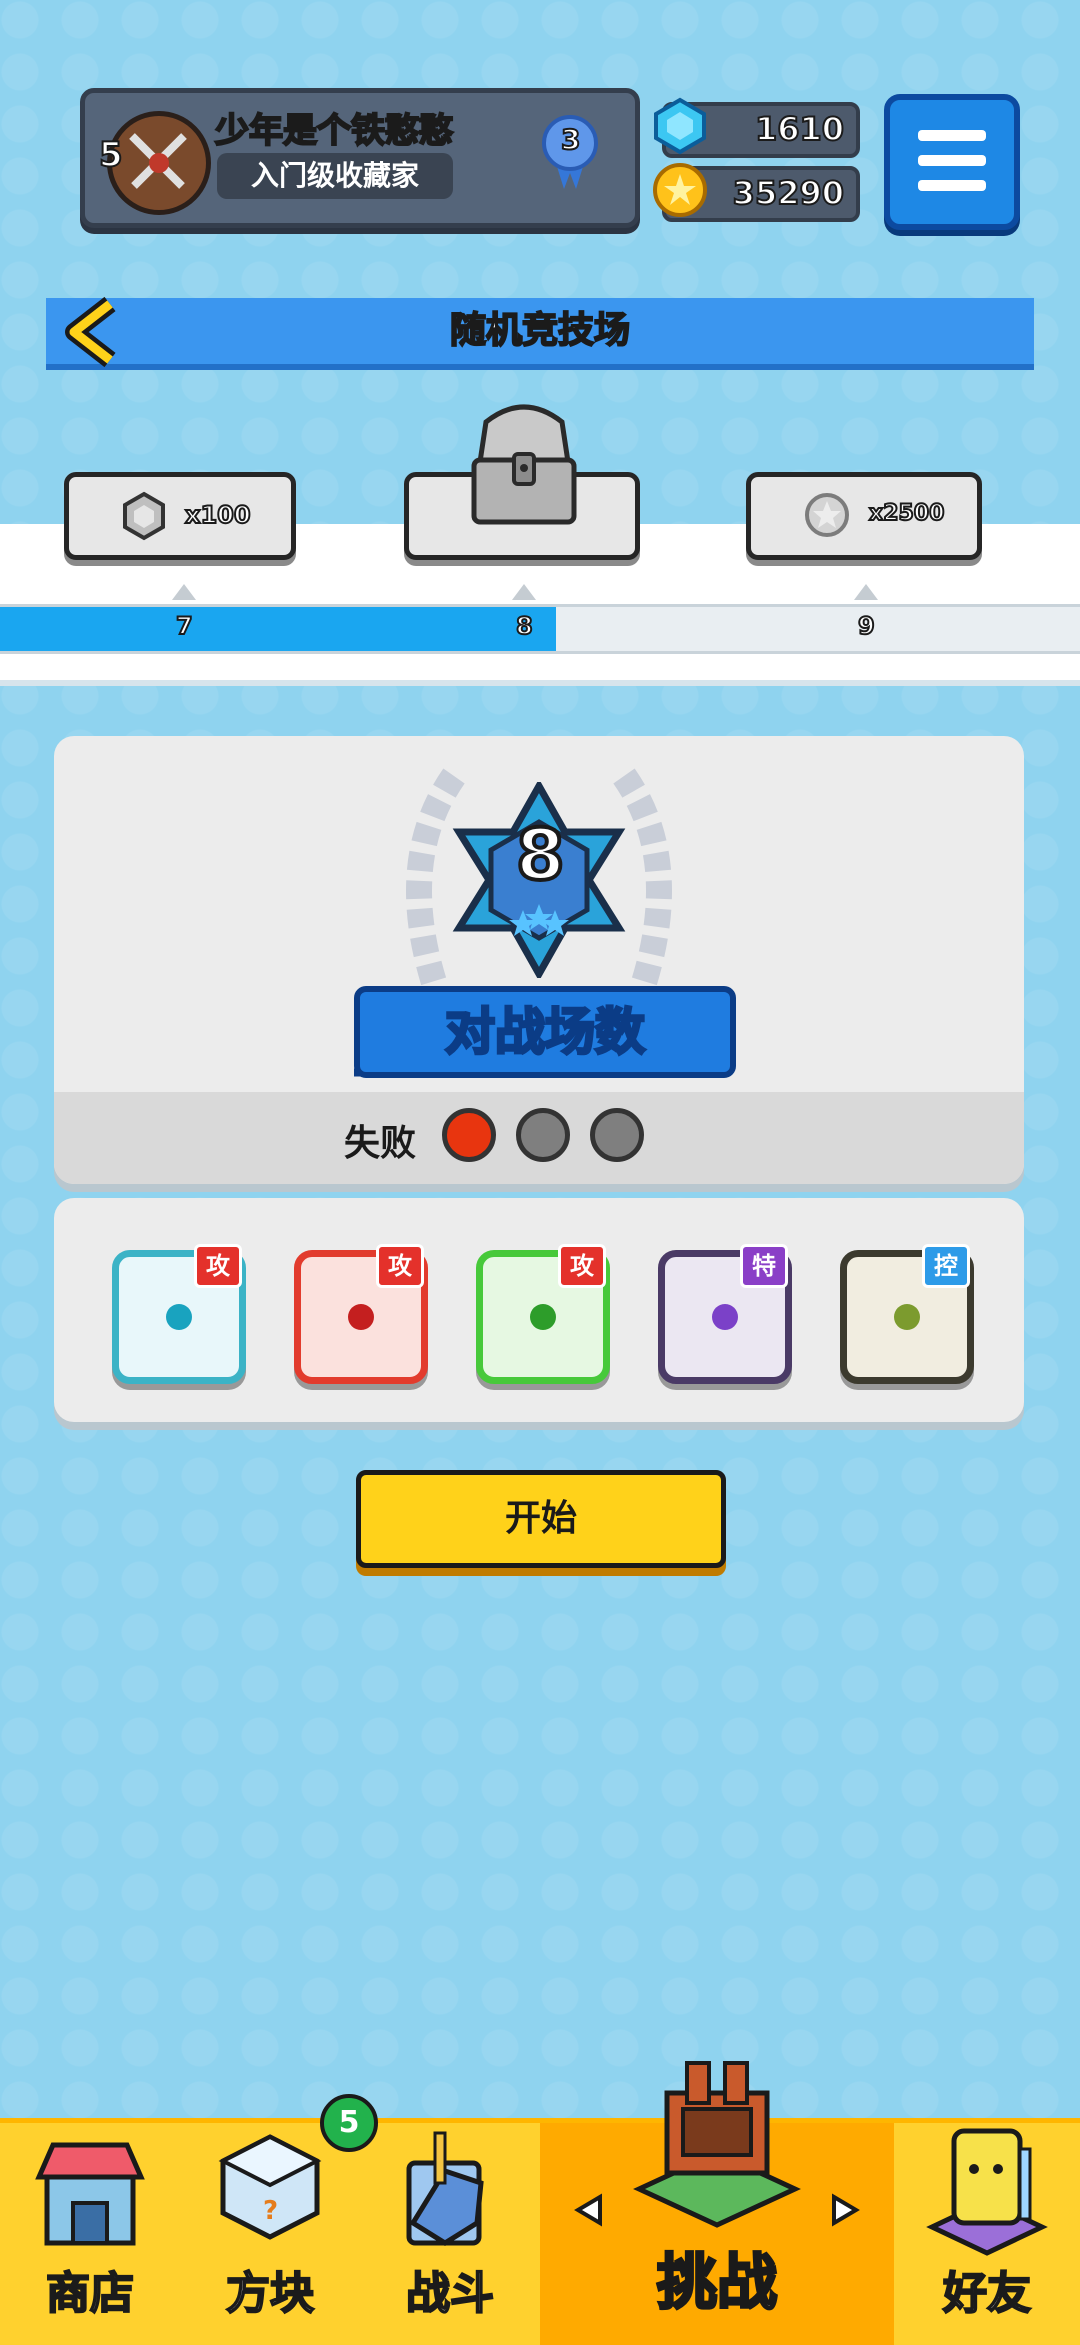 The image size is (1080, 2345). Describe the element at coordinates (764, 1266) in the screenshot. I see `special-tag: 特` at that location.